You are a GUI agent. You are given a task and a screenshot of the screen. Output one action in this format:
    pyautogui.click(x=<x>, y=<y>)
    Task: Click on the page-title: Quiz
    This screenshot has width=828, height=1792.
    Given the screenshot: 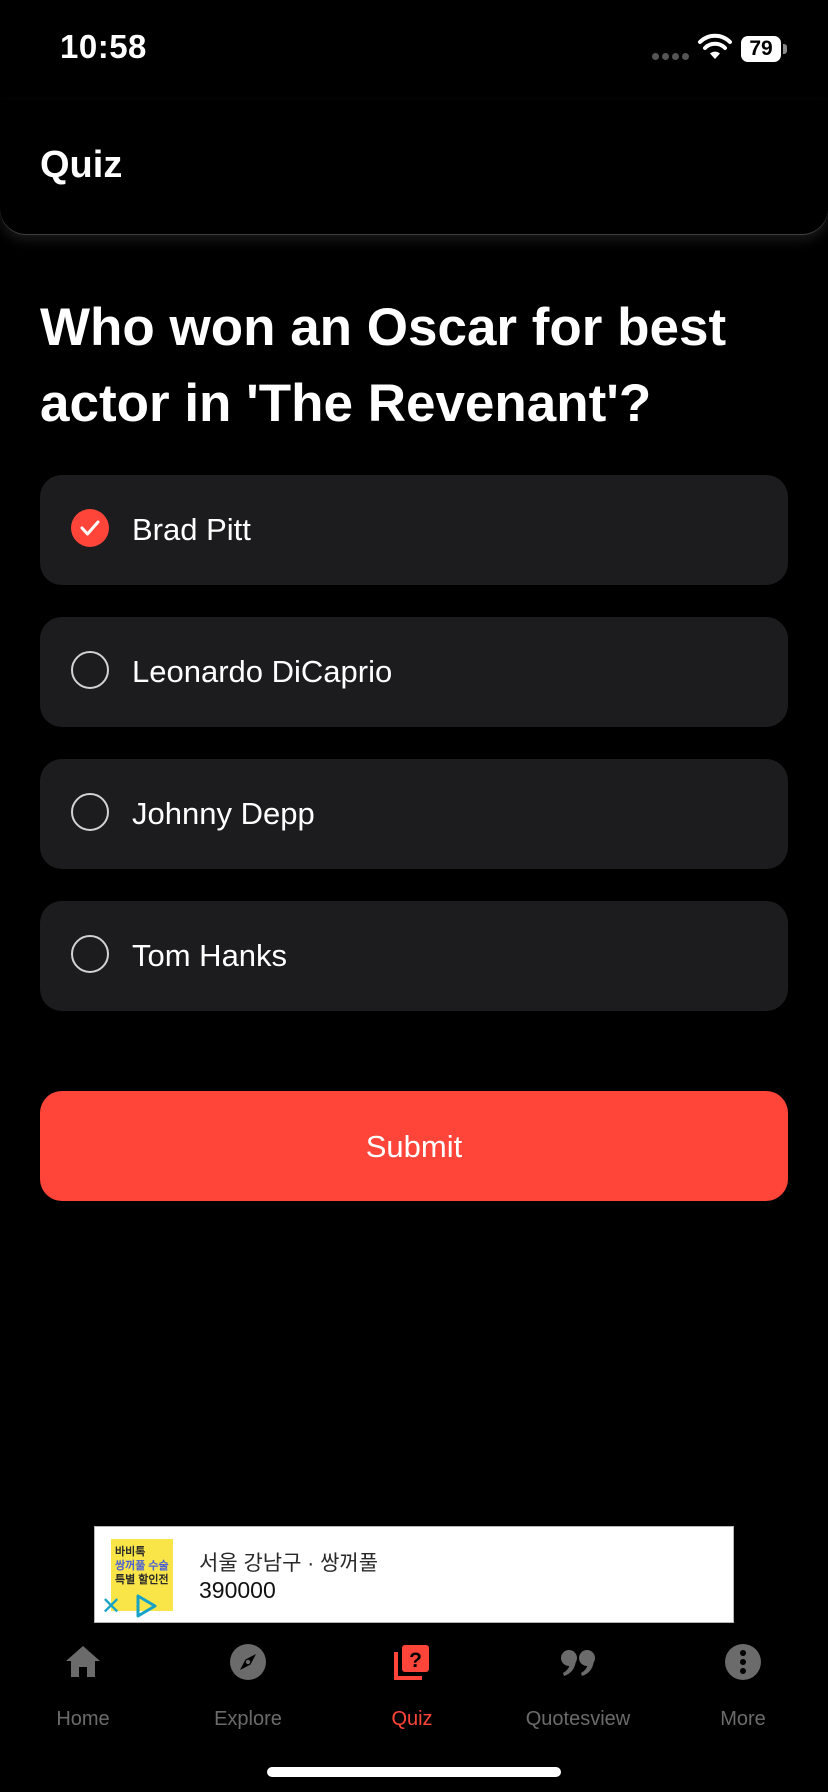 What is the action you would take?
    pyautogui.click(x=81, y=165)
    